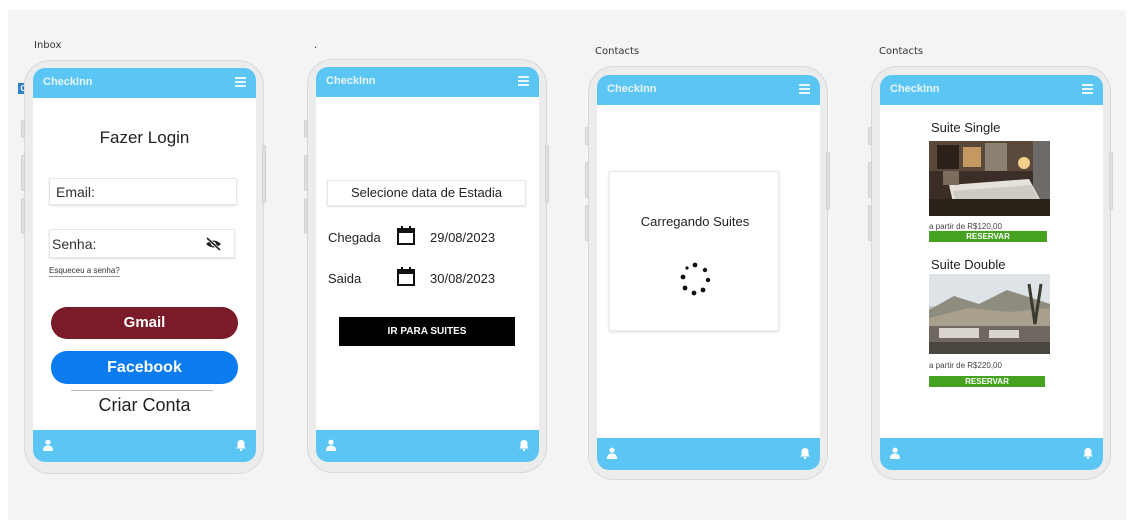 The image size is (1134, 521). Describe the element at coordinates (213, 244) in the screenshot. I see `eye-off-icon` at that location.